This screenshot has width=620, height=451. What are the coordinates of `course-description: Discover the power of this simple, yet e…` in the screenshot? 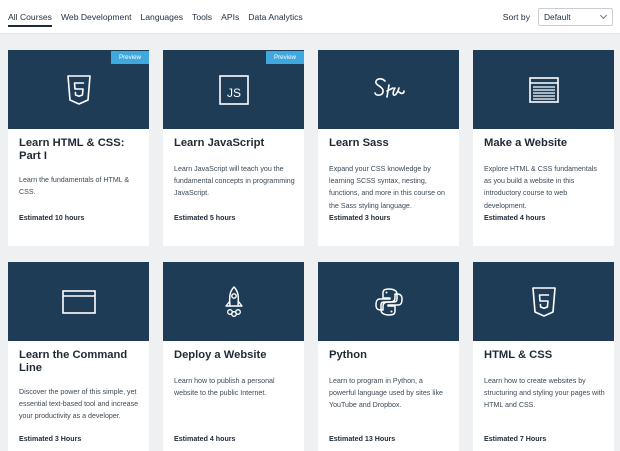 It's located at (79, 404).